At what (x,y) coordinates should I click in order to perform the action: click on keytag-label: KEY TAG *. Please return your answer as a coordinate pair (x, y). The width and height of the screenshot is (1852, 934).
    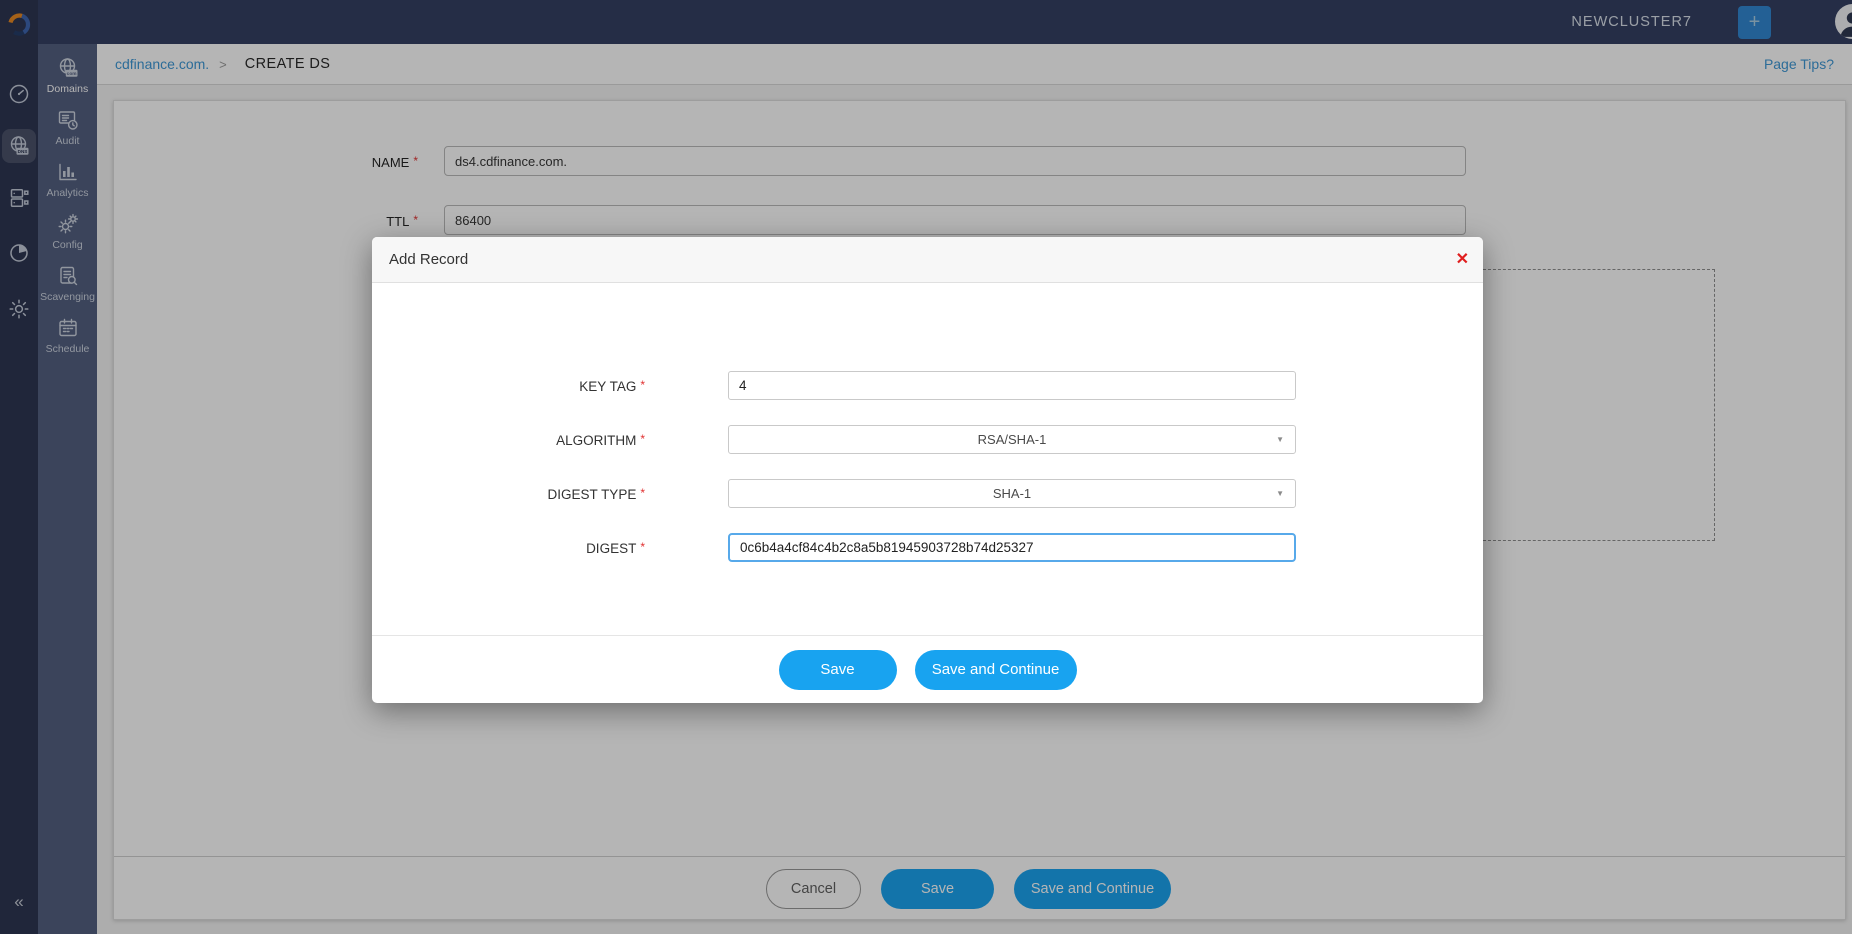
    Looking at the image, I should click on (612, 386).